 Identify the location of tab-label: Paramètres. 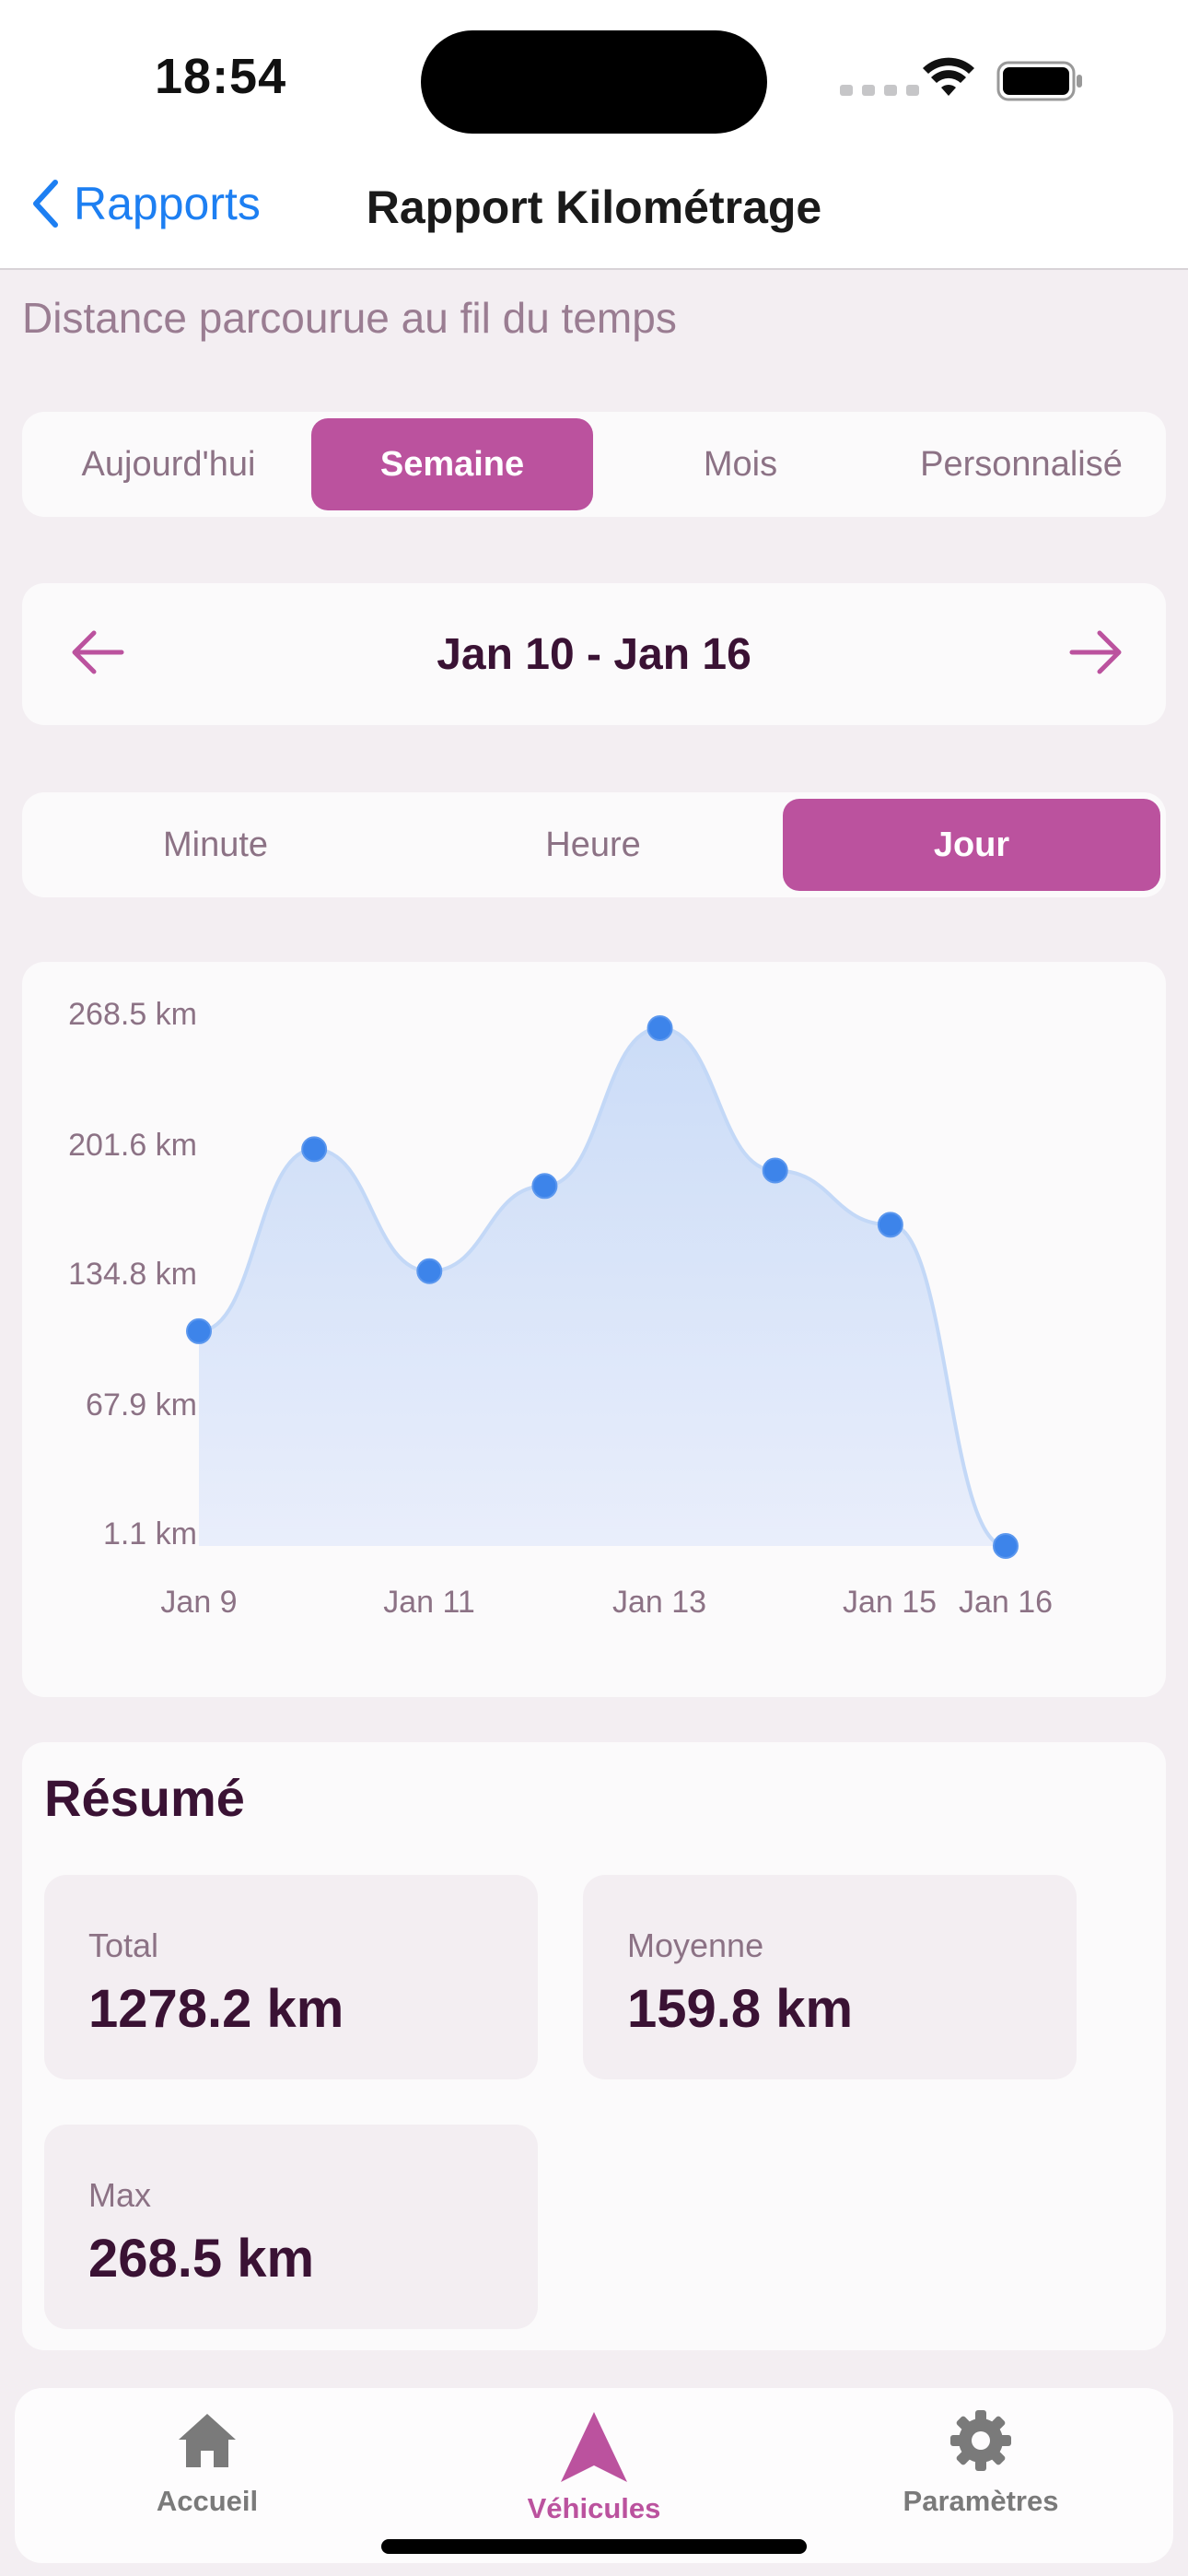
(981, 2501).